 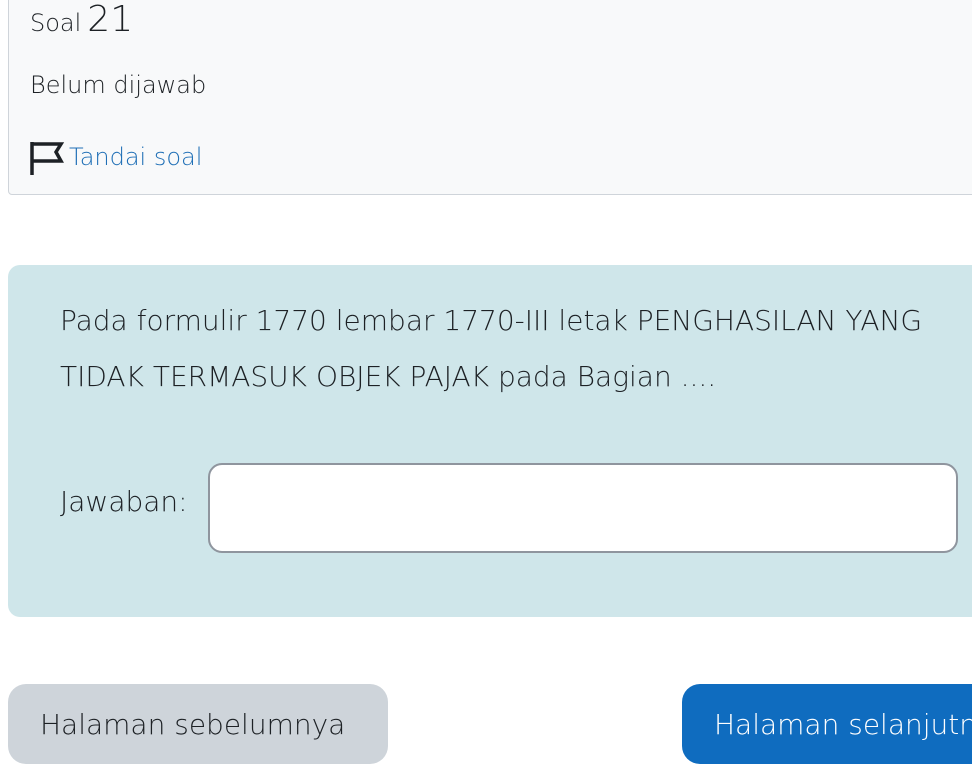 What do you see at coordinates (118, 85) in the screenshot?
I see `question-state: Belum dijawab` at bounding box center [118, 85].